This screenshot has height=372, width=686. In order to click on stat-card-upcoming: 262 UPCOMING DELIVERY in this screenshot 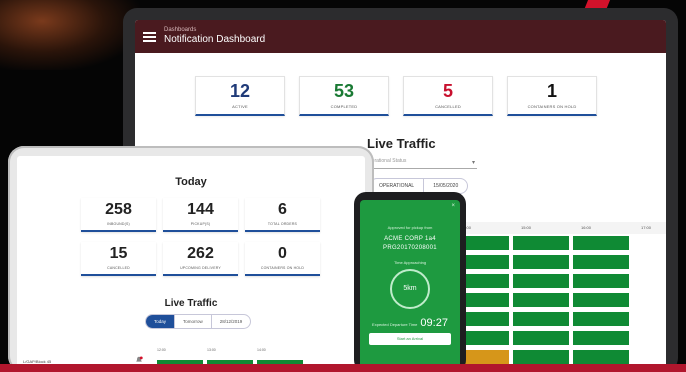, I will do `click(200, 259)`.